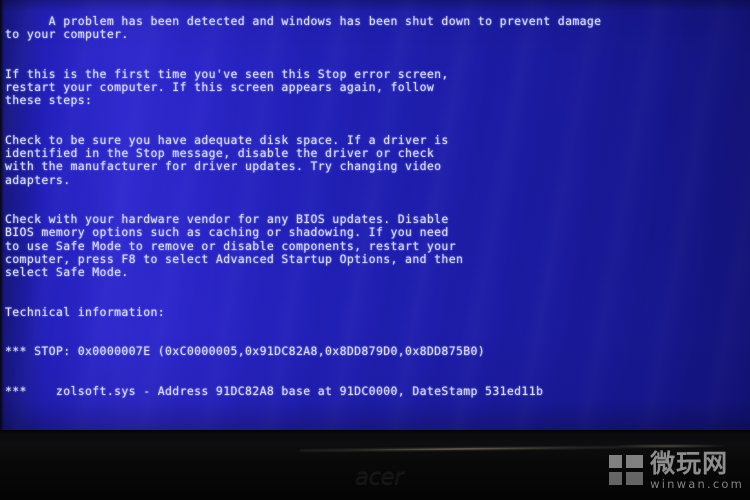 This screenshot has height=500, width=750. Describe the element at coordinates (67, 272) in the screenshot. I see `bsod-line-14: select Safe Mode.` at that location.